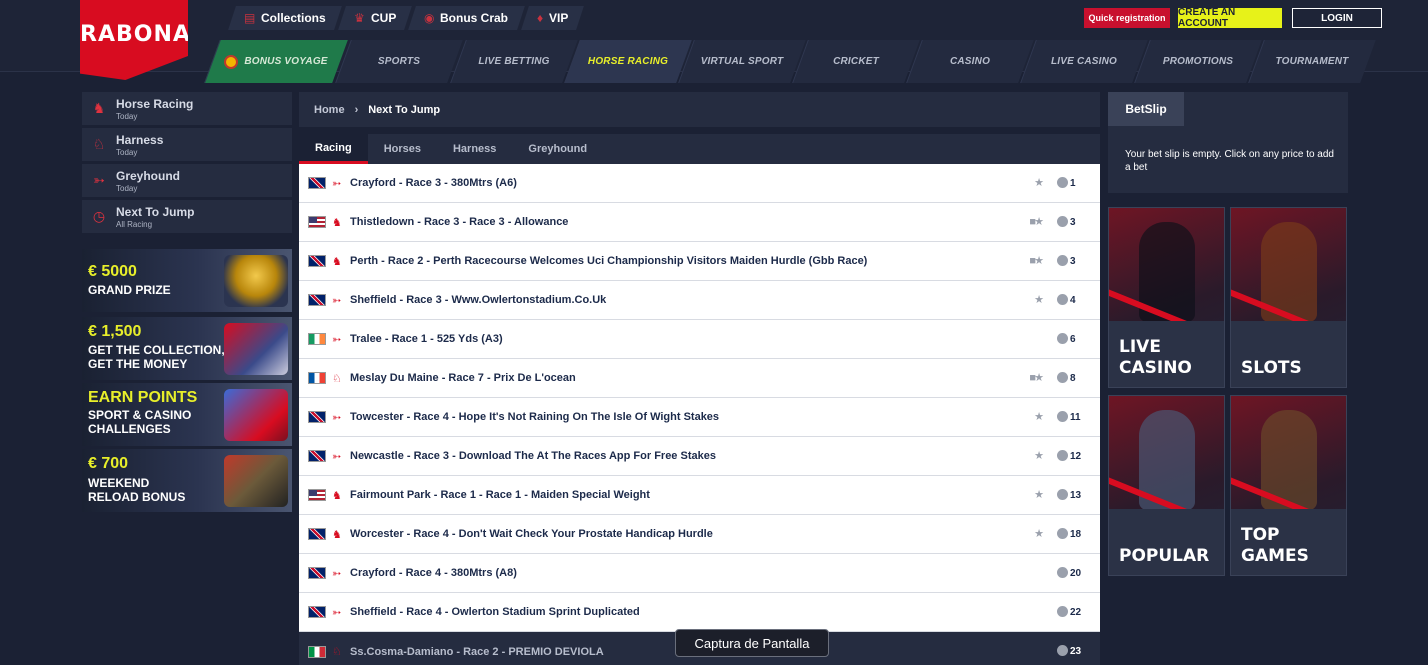 This screenshot has width=1428, height=665. What do you see at coordinates (129, 290) in the screenshot?
I see `promo-text: GRAND PRIZE` at bounding box center [129, 290].